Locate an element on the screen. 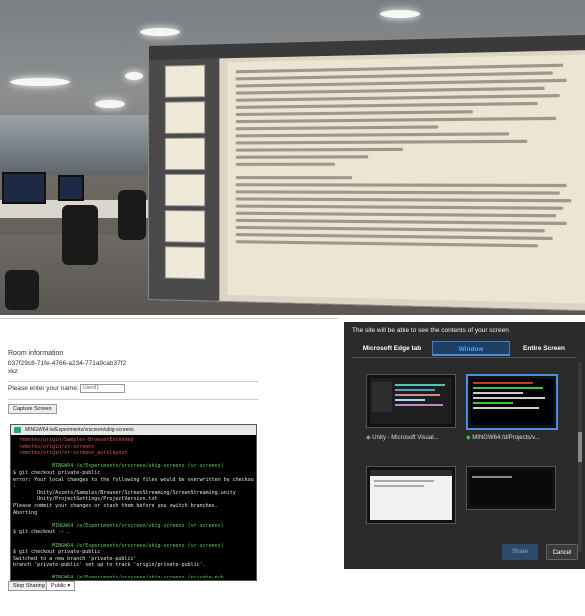 The height and width of the screenshot is (616, 585). git-bash-icon is located at coordinates (17, 430).